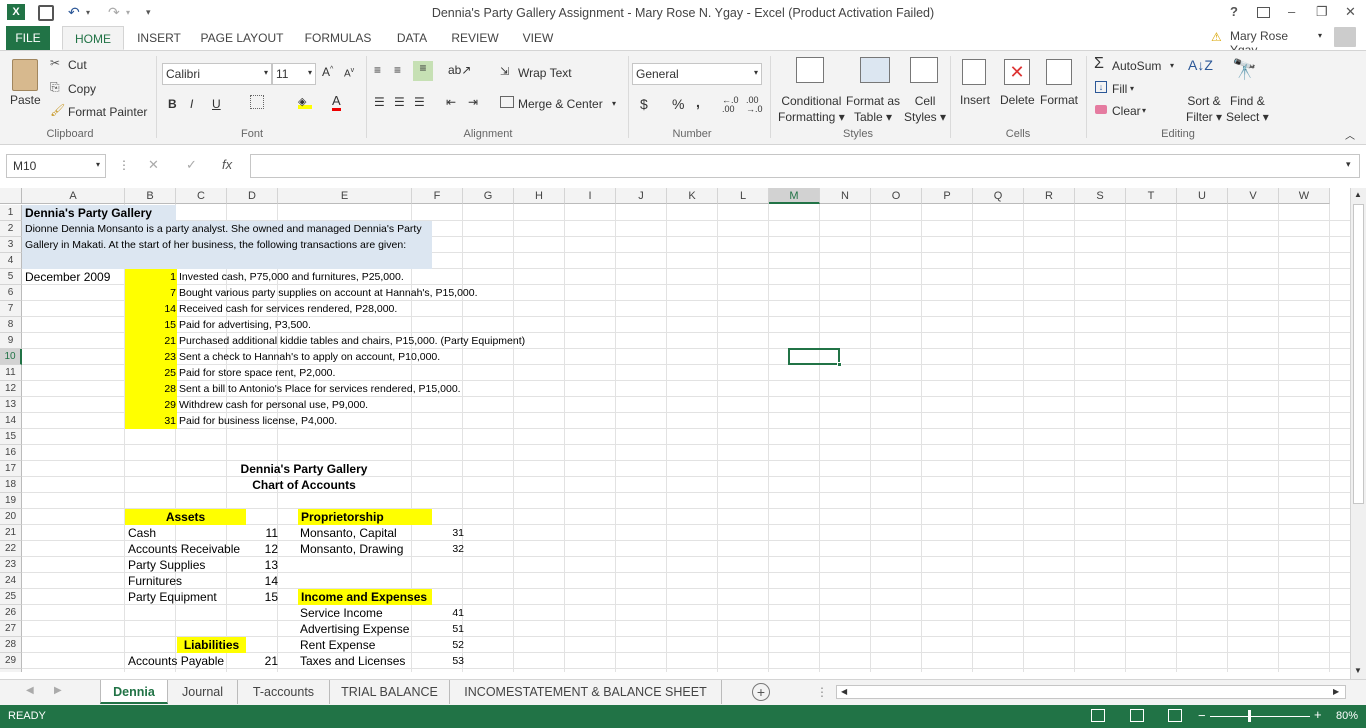 This screenshot has height=728, width=1366. I want to click on account-name: Cash, so click(142, 533).